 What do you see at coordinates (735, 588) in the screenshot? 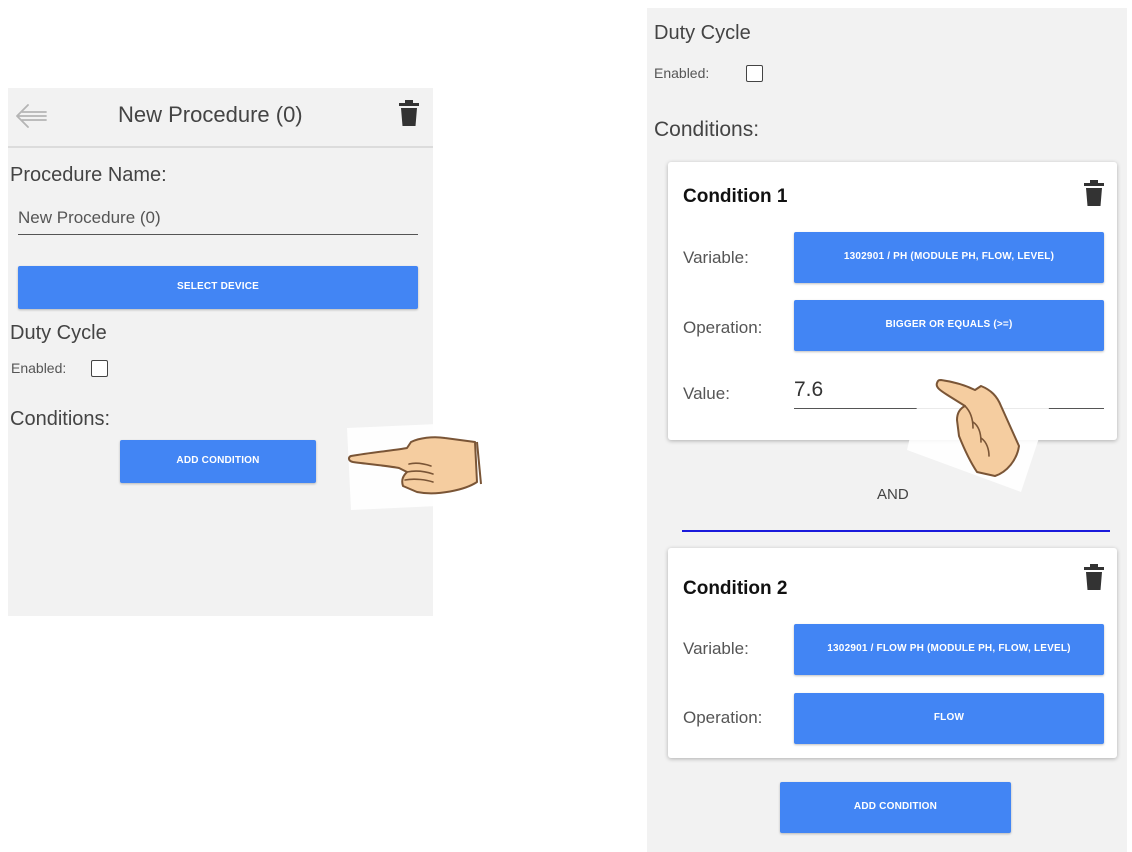
I see `condition-title: Condition 2` at bounding box center [735, 588].